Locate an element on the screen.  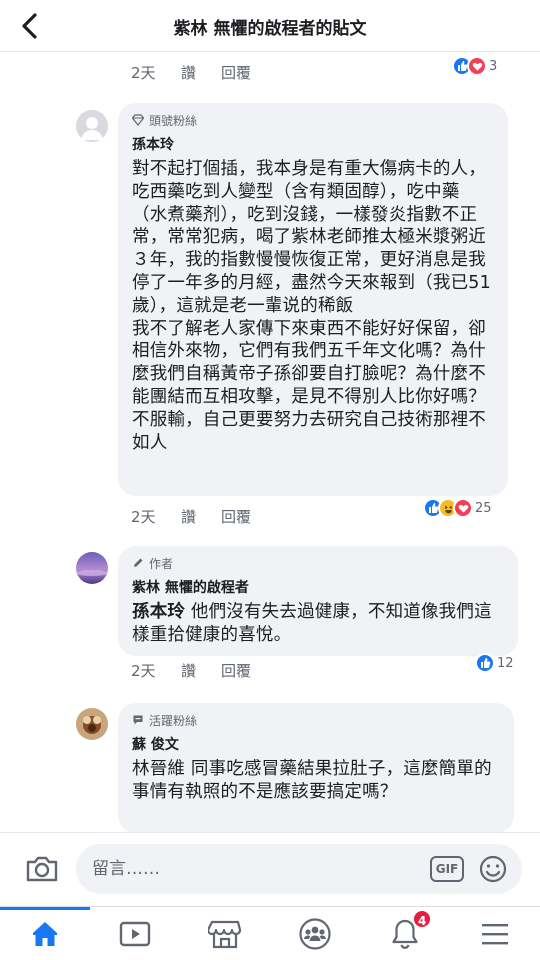
comment-input-container: GIF is located at coordinates (299, 869).